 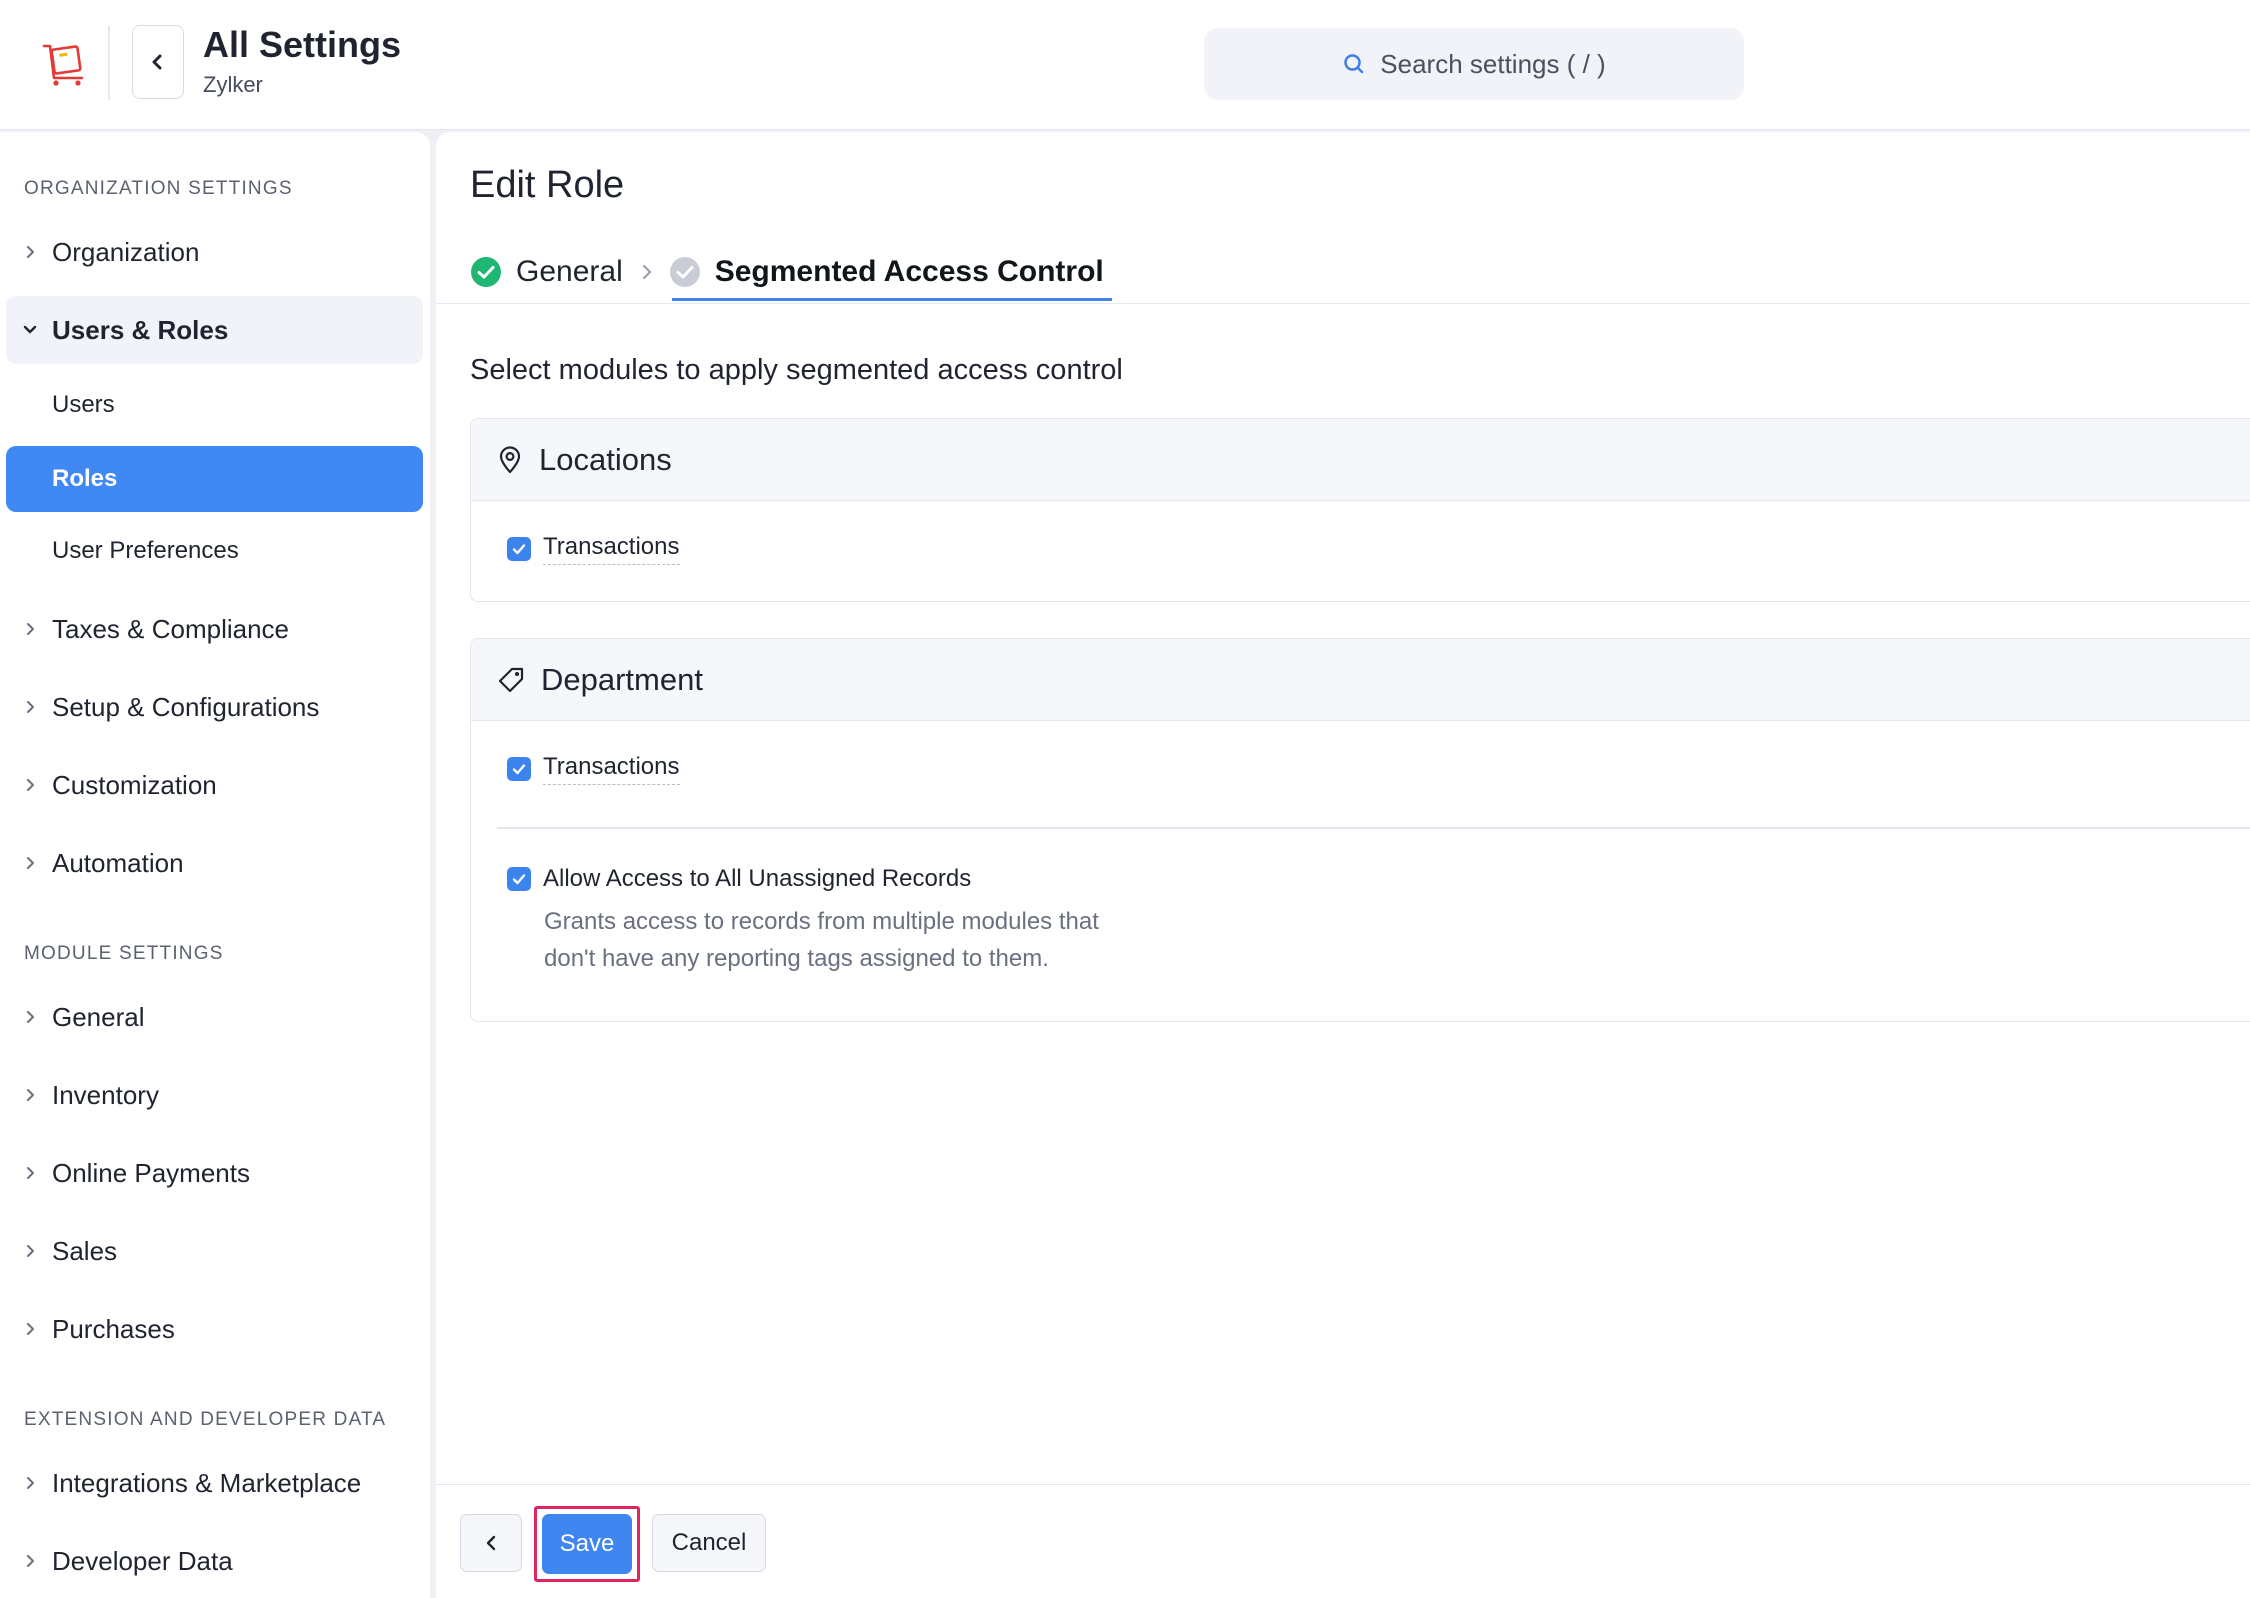 What do you see at coordinates (510, 459) in the screenshot?
I see `location-pin-icon` at bounding box center [510, 459].